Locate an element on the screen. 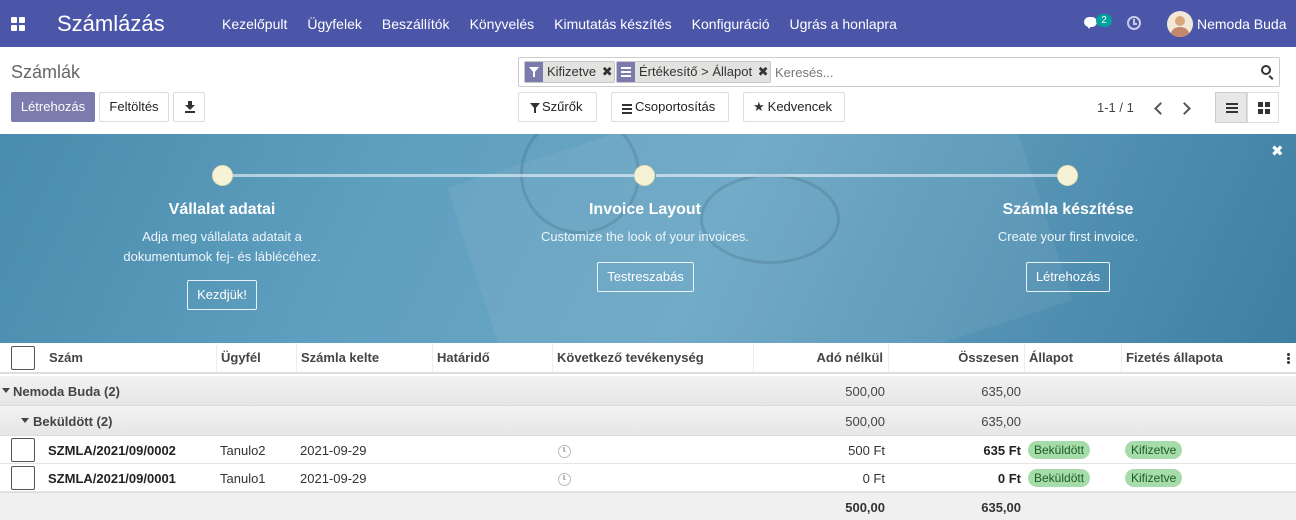 The width and height of the screenshot is (1296, 520). menu-item-customers: Ügyfelek is located at coordinates (334, 24).